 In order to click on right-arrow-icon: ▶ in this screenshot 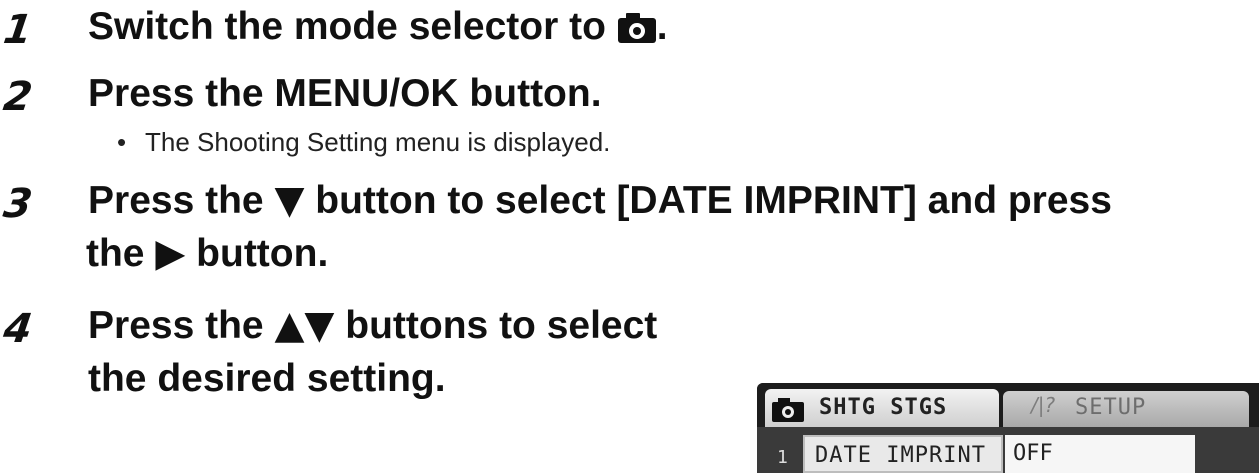, I will do `click(170, 253)`.